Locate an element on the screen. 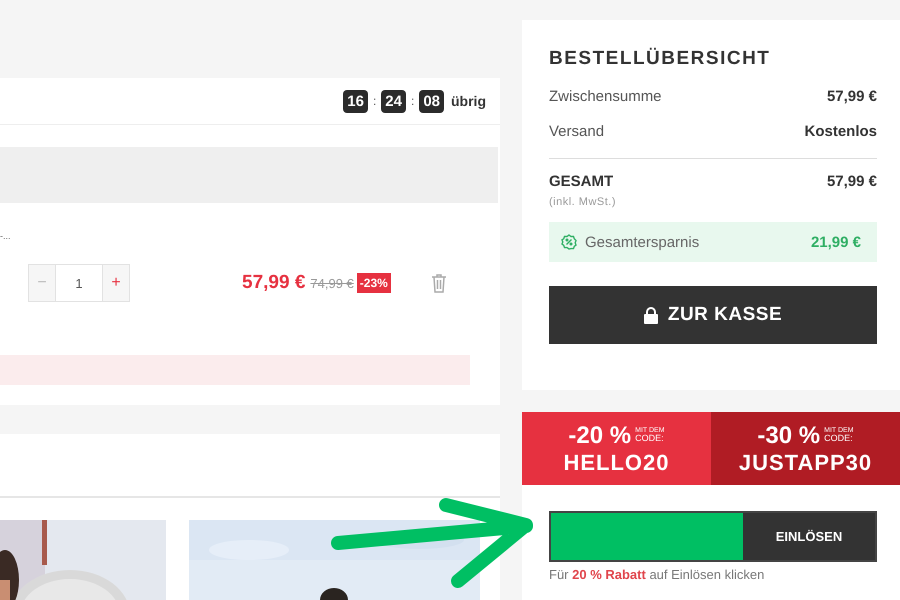 The width and height of the screenshot is (900, 600). product-price: 57,99 € is located at coordinates (274, 283).